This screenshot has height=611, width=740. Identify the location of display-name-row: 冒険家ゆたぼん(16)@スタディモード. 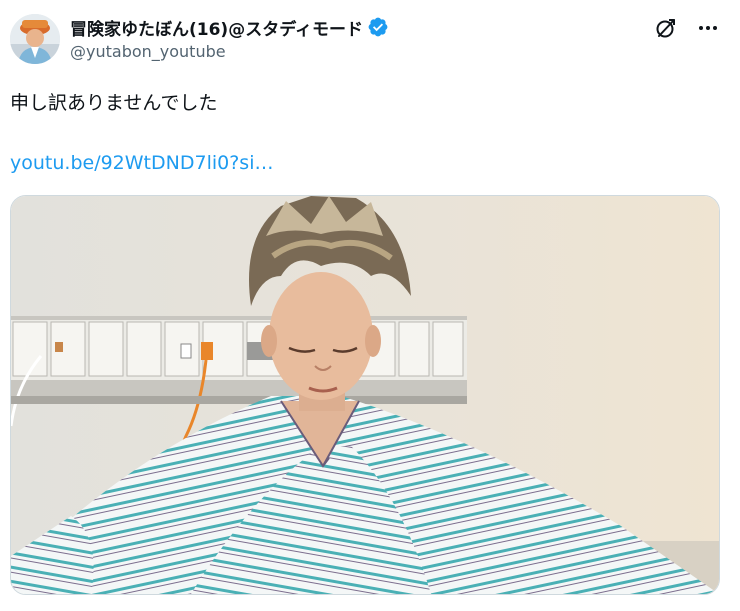
(229, 27).